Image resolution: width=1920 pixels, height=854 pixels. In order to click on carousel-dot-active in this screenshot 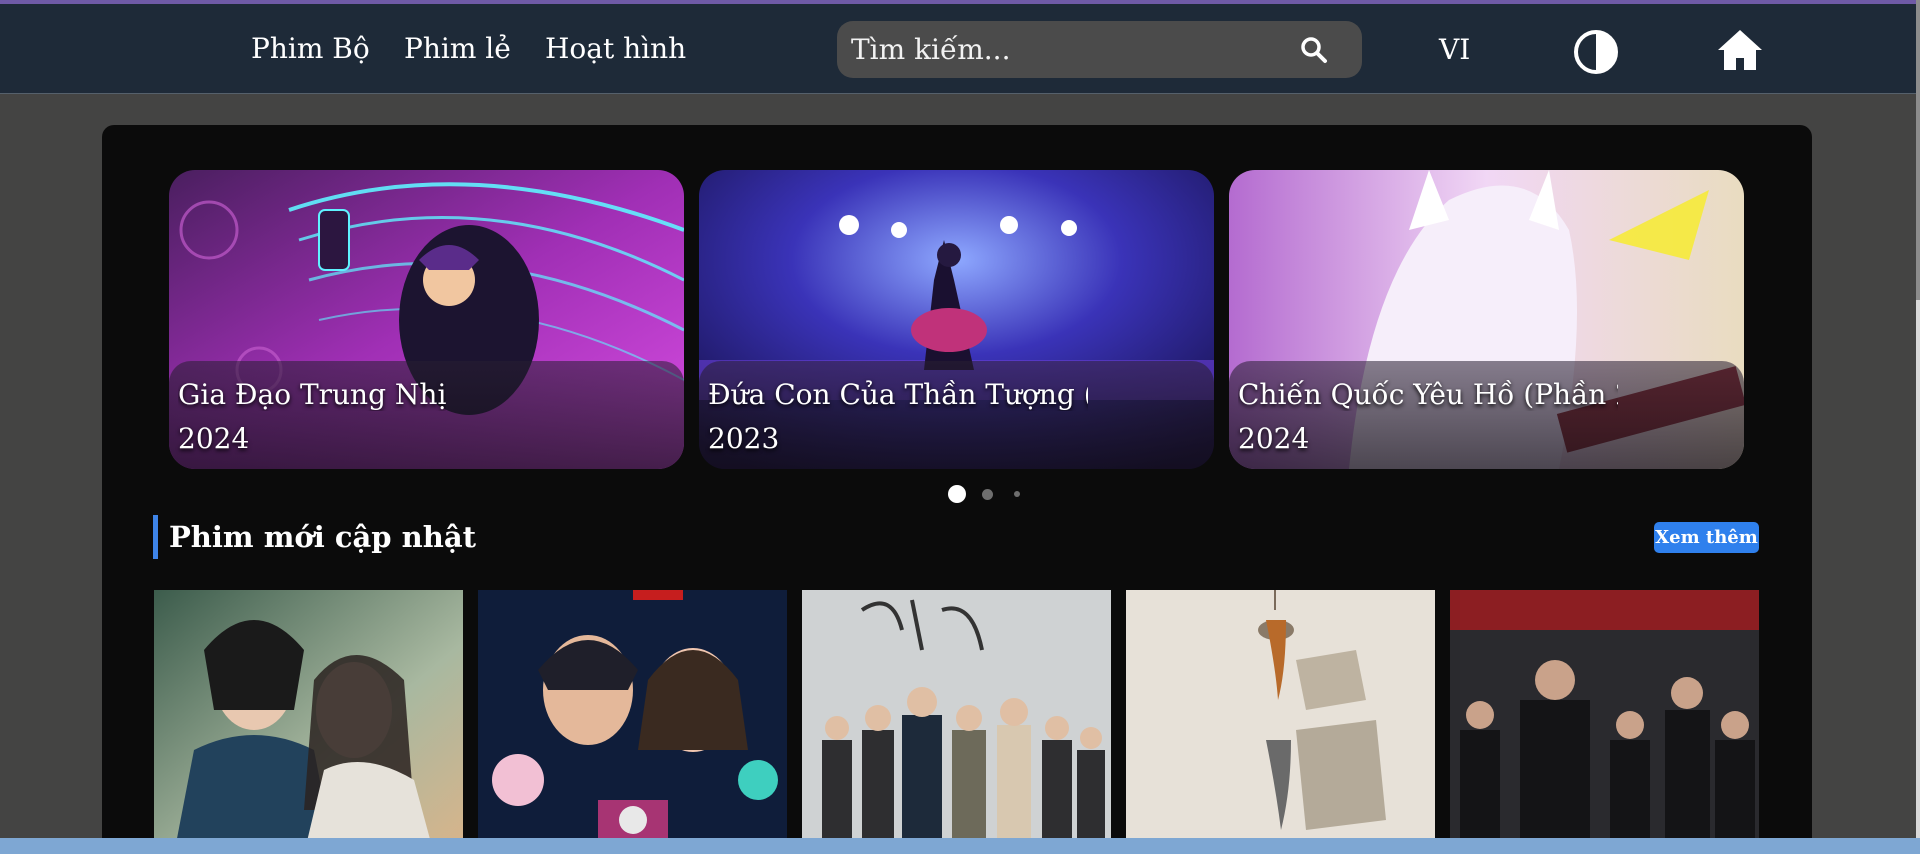, I will do `click(957, 494)`.